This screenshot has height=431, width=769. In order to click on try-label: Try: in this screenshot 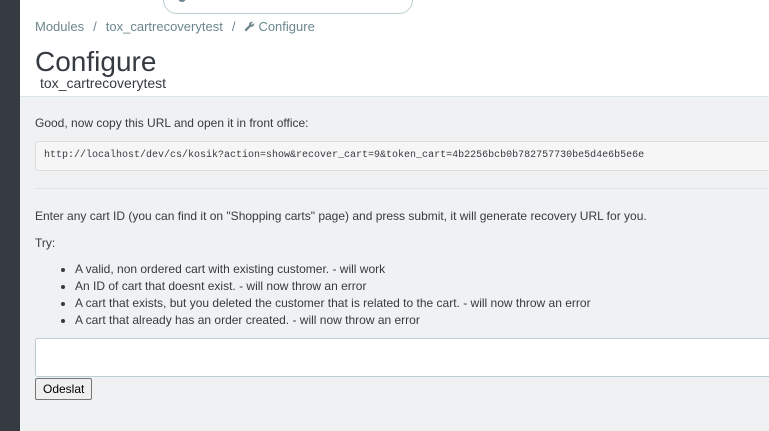, I will do `click(45, 243)`.